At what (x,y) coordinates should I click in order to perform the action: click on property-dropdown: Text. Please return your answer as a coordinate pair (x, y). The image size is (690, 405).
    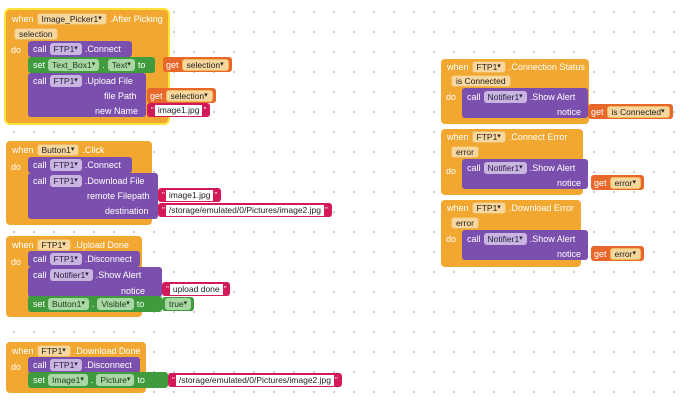
    Looking at the image, I should click on (121, 65).